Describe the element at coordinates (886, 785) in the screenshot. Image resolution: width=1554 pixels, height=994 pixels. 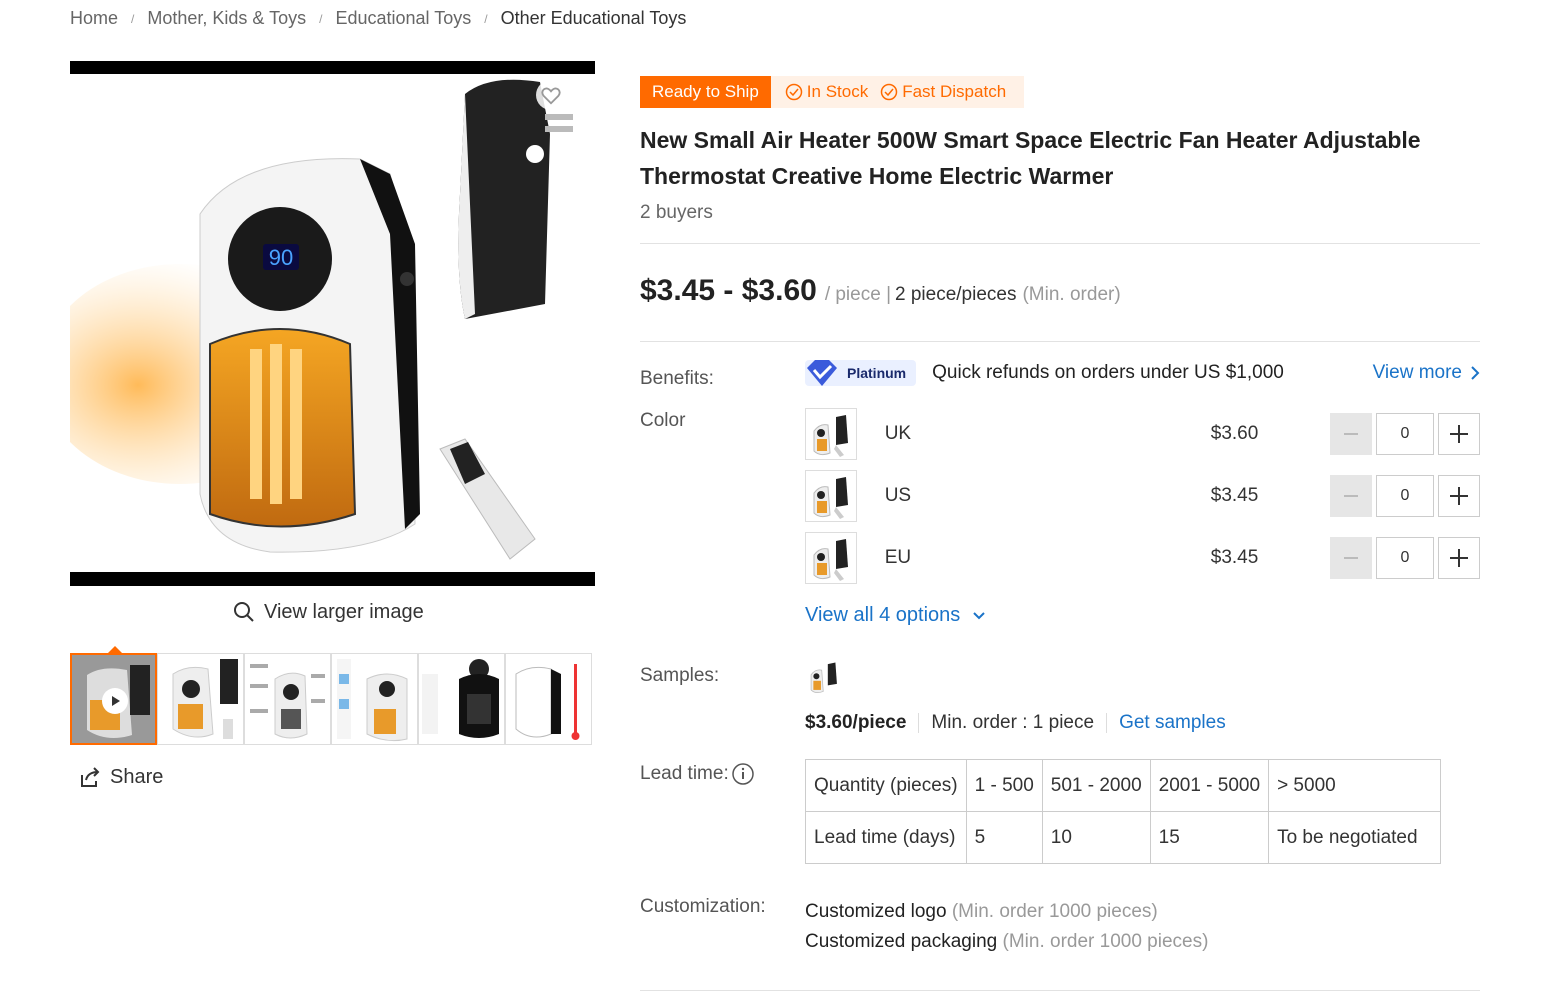
I see `table-cell: Quantity (pieces)` at that location.